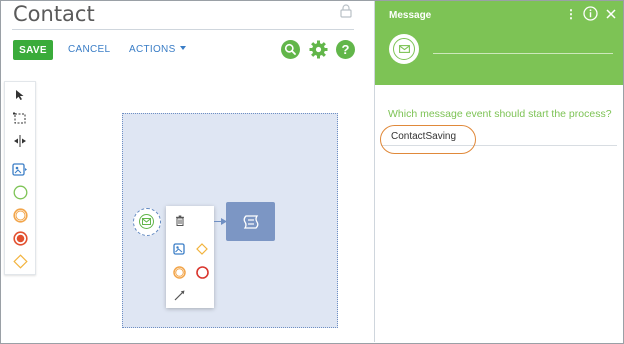 The height and width of the screenshot is (344, 624). What do you see at coordinates (33, 50) in the screenshot?
I see `save-button: SAVE` at bounding box center [33, 50].